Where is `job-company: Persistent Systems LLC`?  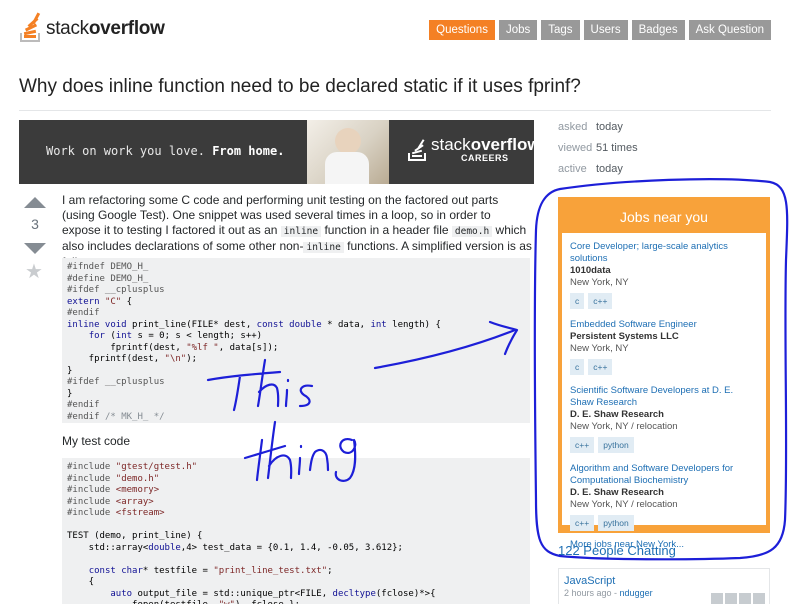 job-company: Persistent Systems LLC is located at coordinates (624, 336).